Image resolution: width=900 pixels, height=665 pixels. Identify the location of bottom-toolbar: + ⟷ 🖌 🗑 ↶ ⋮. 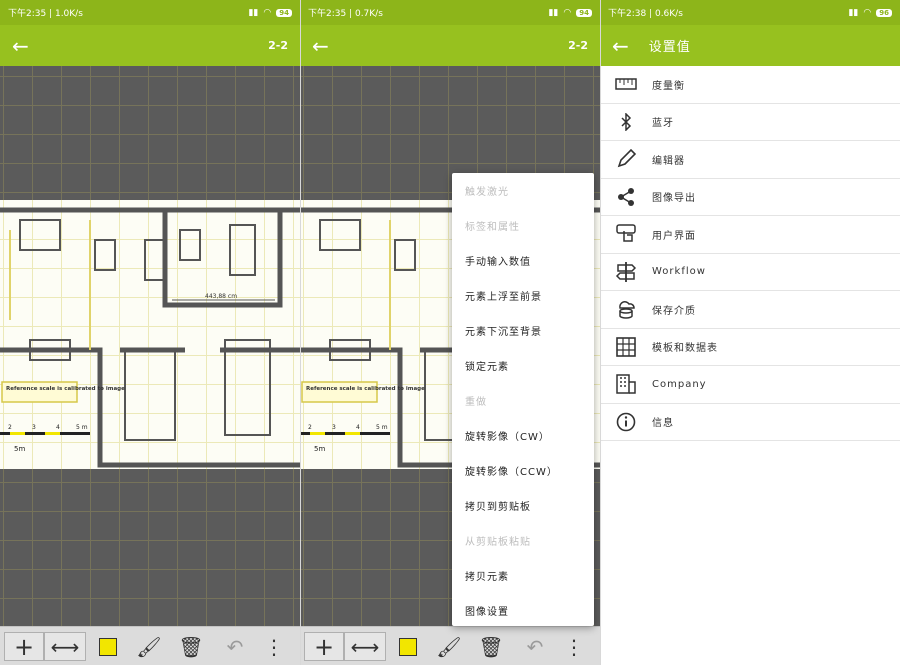
(450, 645).